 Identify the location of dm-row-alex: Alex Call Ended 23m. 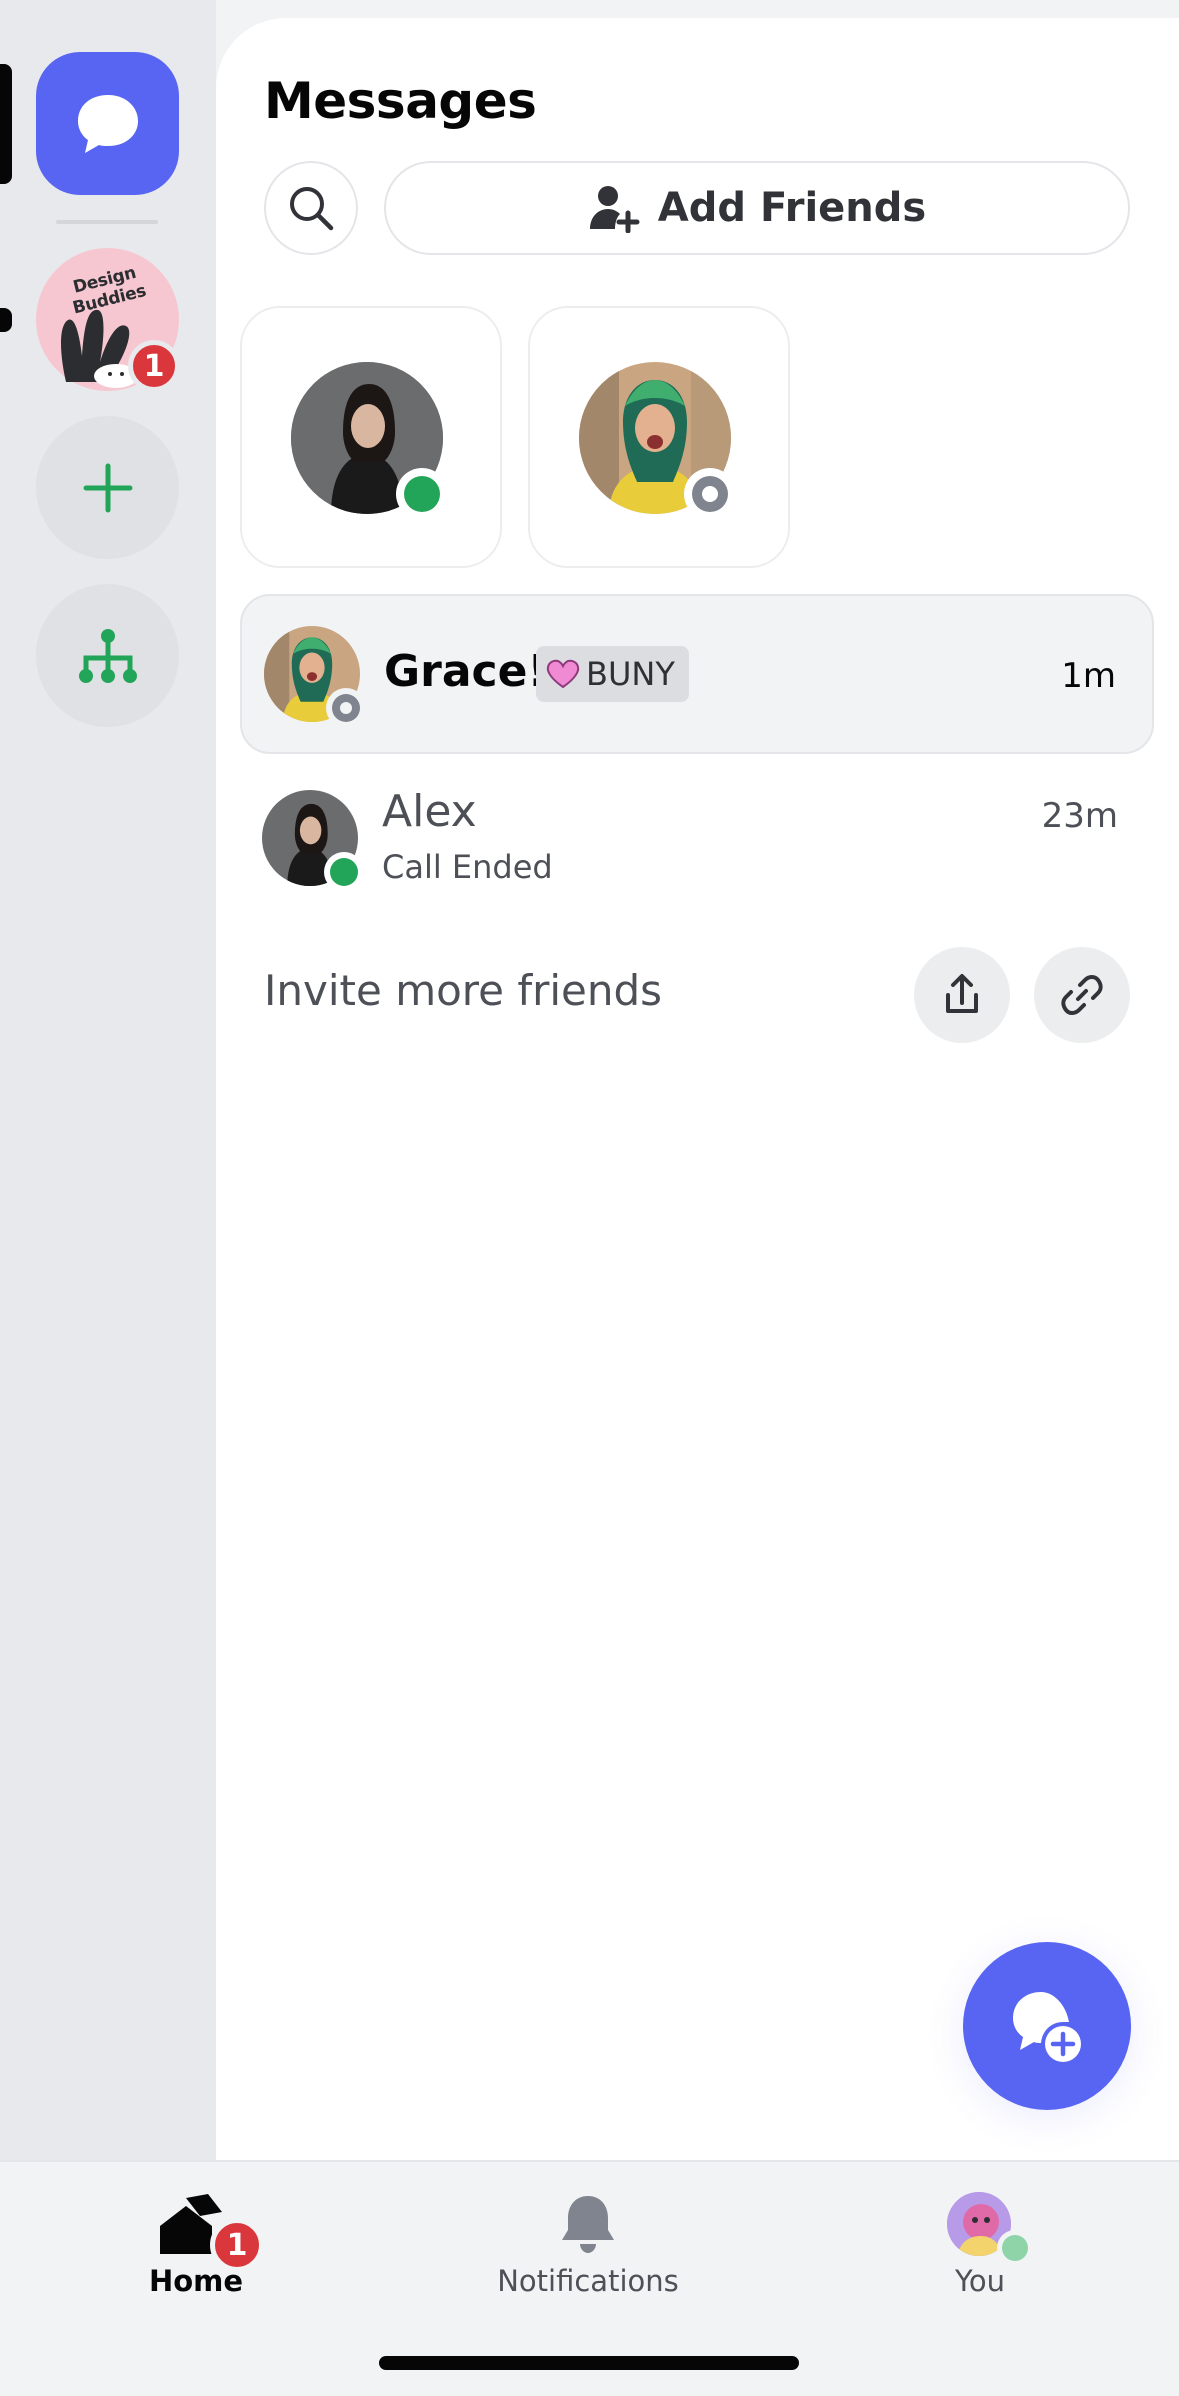
(697, 843).